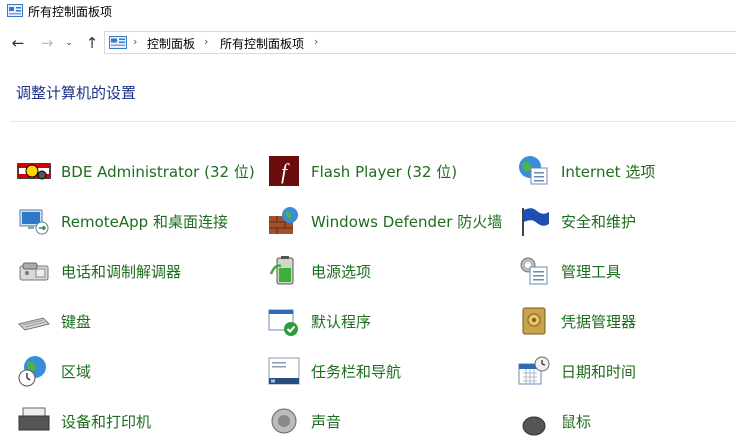 Image resolution: width=736 pixels, height=444 pixels. I want to click on item-label: RemoteApp 和桌面连接, so click(159, 222).